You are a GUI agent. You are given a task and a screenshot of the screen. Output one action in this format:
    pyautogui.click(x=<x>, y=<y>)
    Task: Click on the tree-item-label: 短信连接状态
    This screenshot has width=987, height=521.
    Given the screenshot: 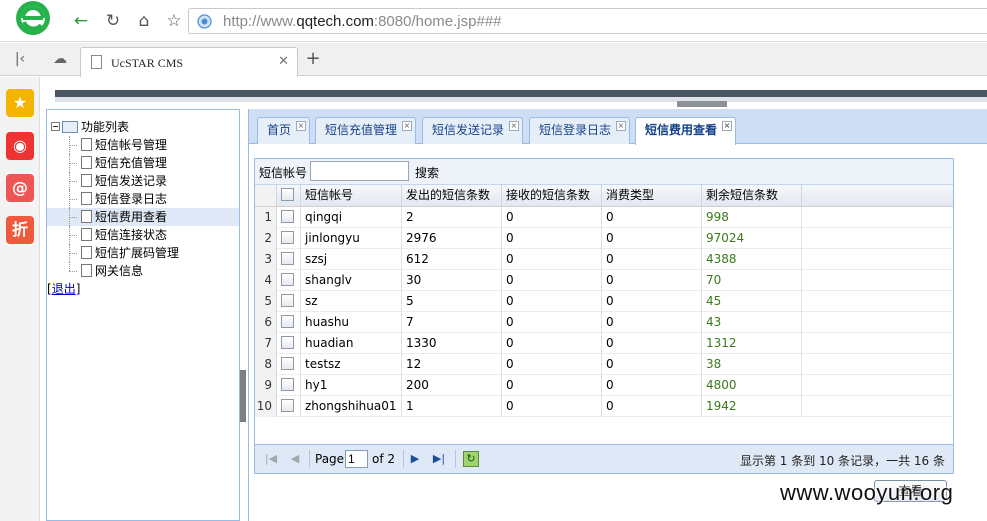 What is the action you would take?
    pyautogui.click(x=131, y=235)
    